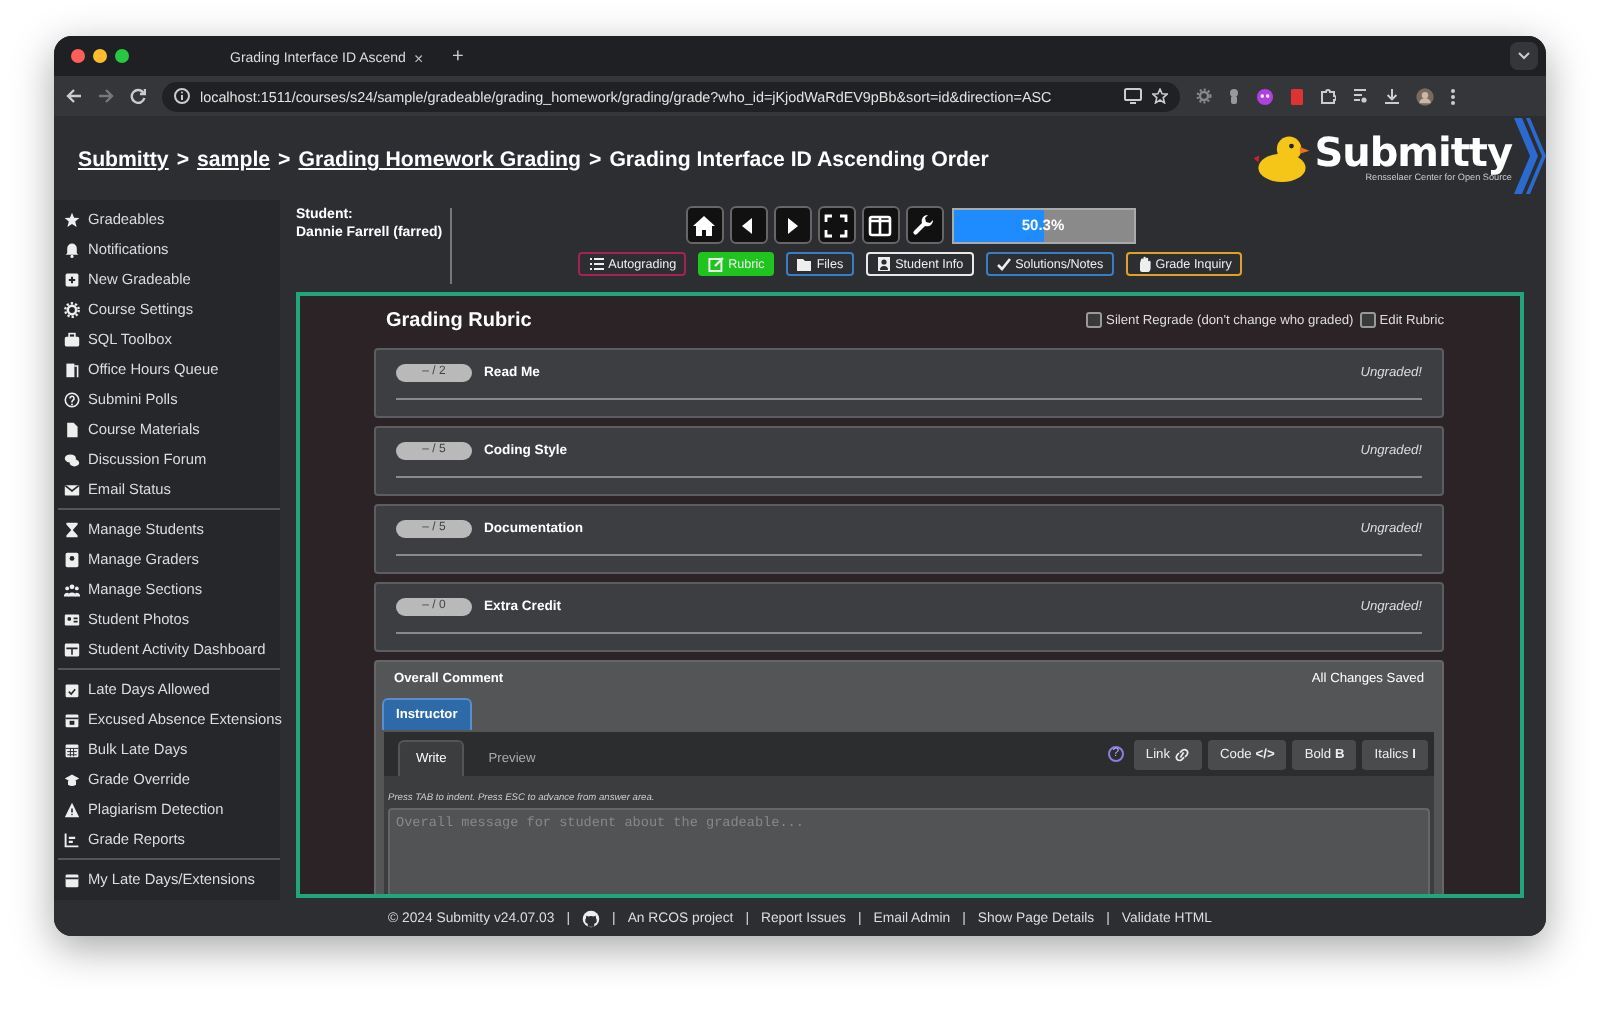  What do you see at coordinates (72, 249) in the screenshot?
I see `bell-icon` at bounding box center [72, 249].